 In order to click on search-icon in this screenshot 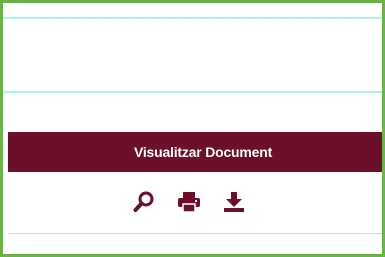, I will do `click(144, 202)`.